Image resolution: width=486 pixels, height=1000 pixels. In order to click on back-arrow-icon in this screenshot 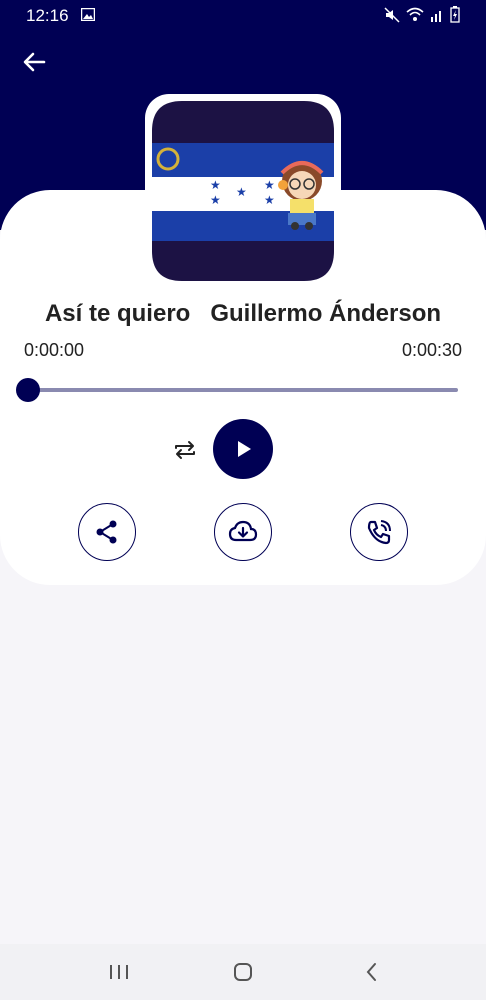, I will do `click(34, 62)`.